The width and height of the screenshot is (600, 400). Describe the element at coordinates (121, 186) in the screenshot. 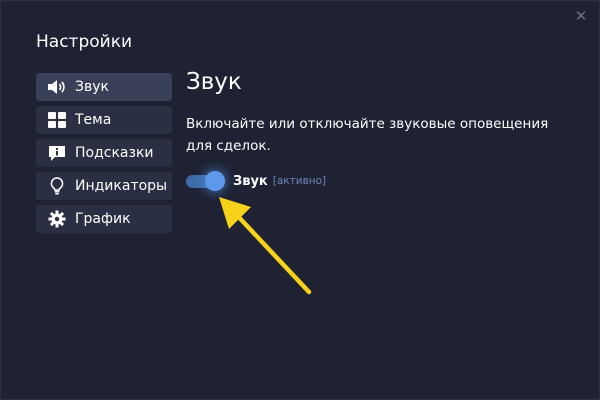

I see `sidebar-item-label: Индикаторы` at that location.